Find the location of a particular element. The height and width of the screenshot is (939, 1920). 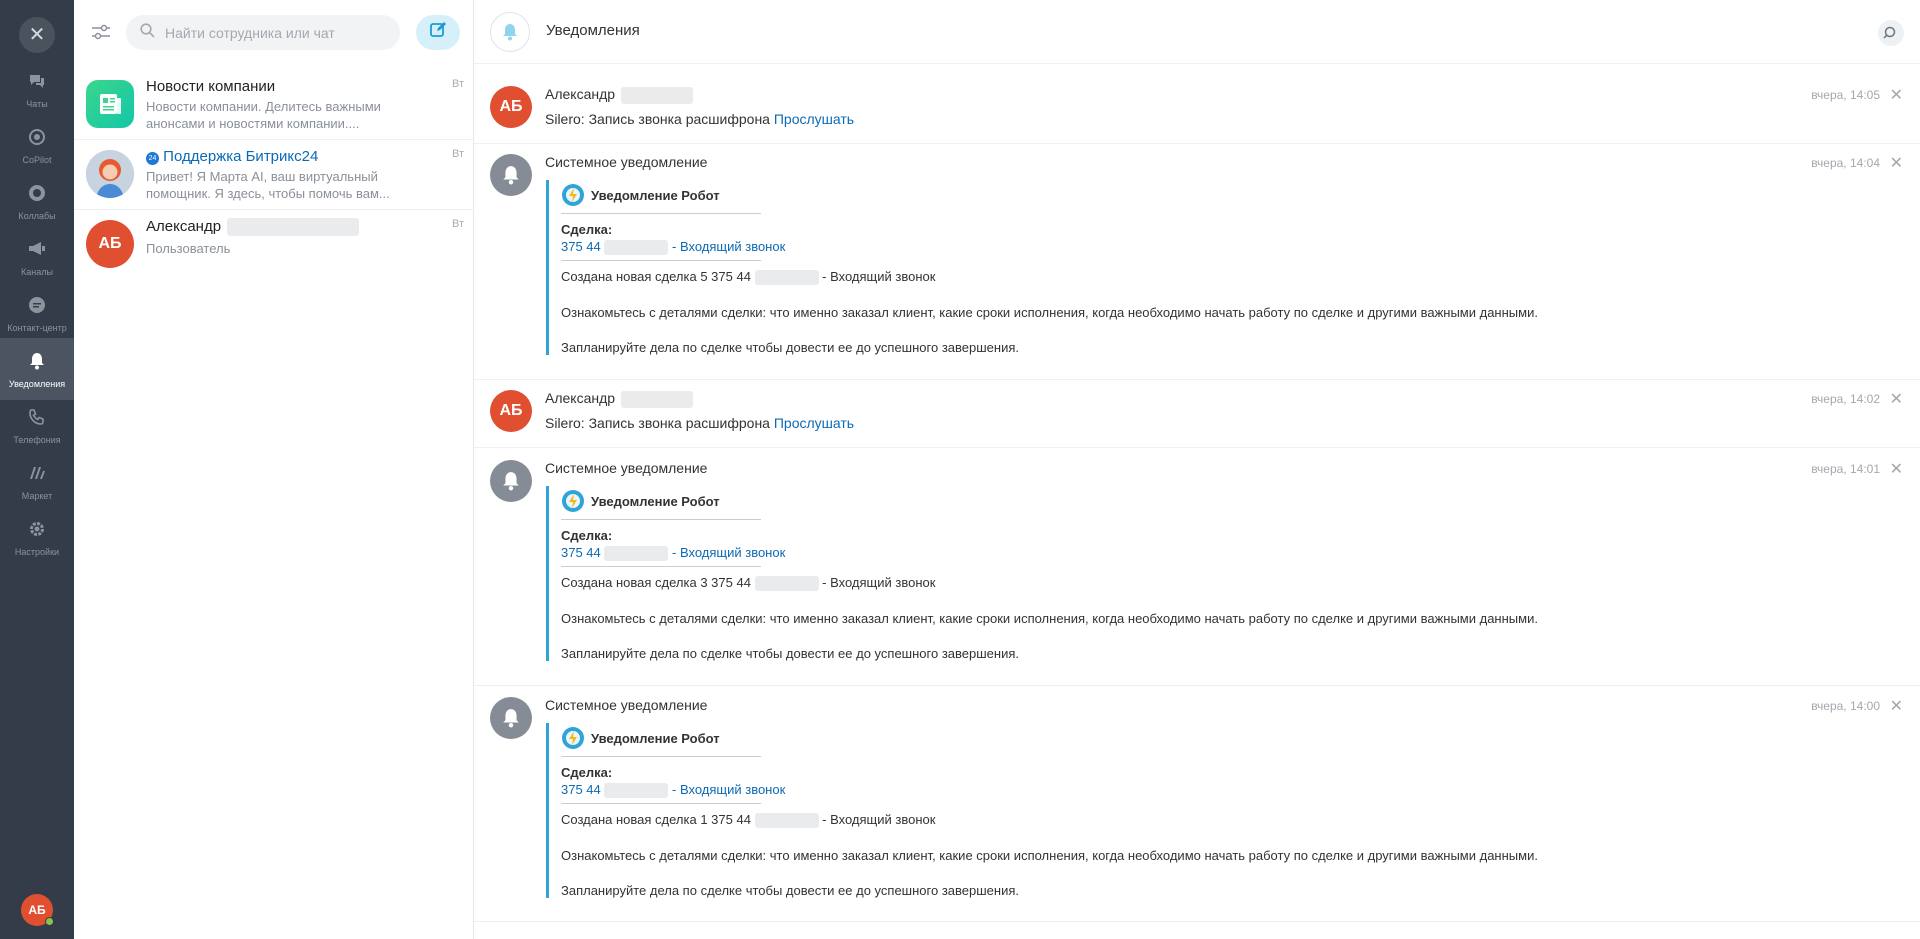

rail-item-copilot: CoPilot is located at coordinates (37, 145).